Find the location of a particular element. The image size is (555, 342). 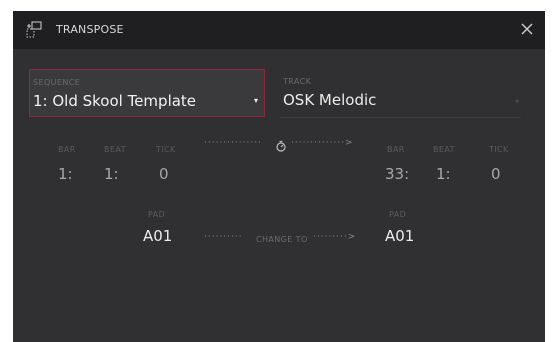

start-beat-field: 1: is located at coordinates (111, 174).